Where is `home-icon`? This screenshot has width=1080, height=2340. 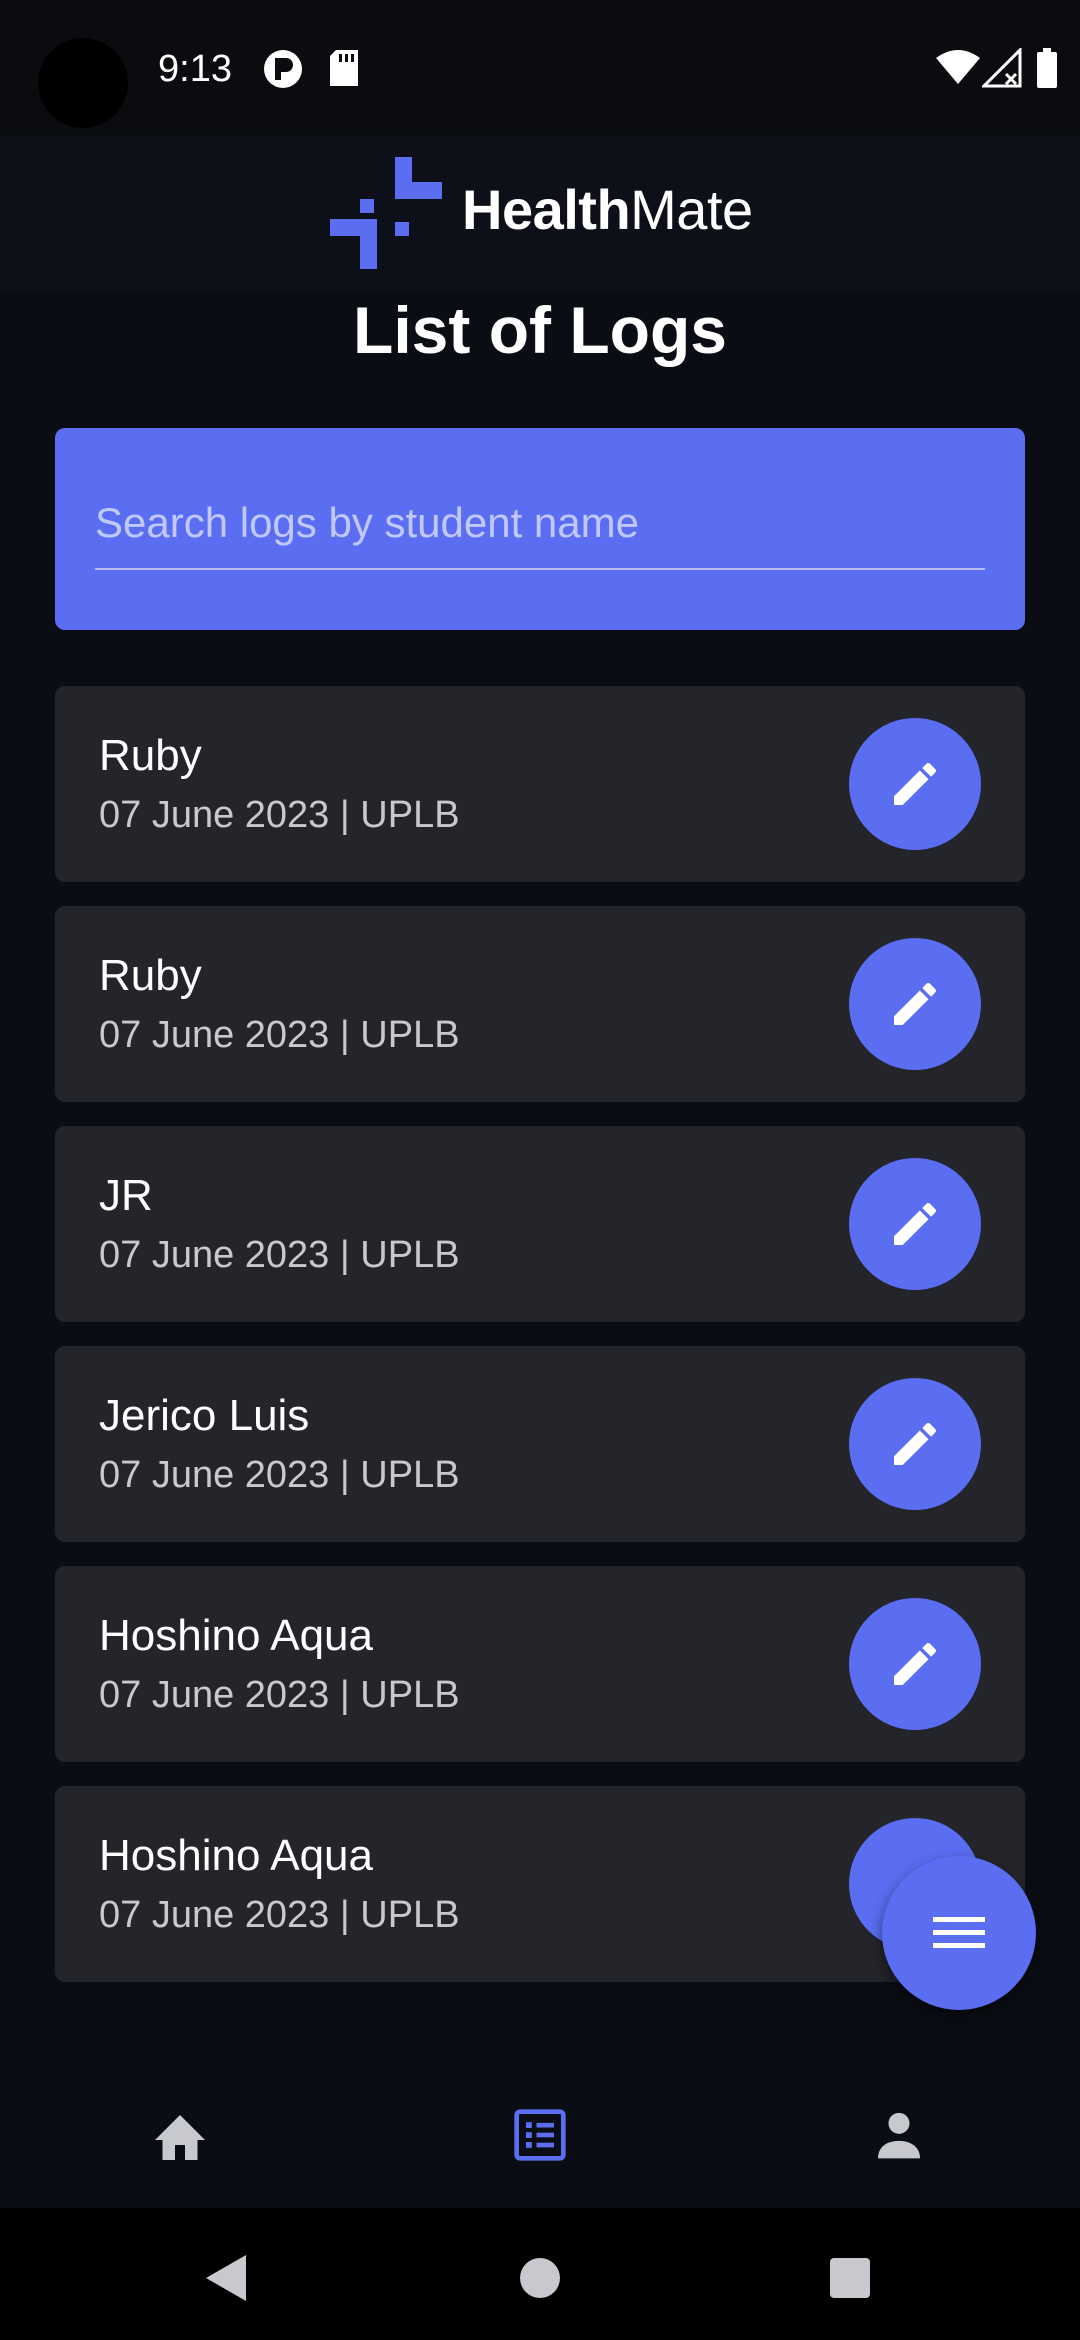
home-icon is located at coordinates (180, 2137).